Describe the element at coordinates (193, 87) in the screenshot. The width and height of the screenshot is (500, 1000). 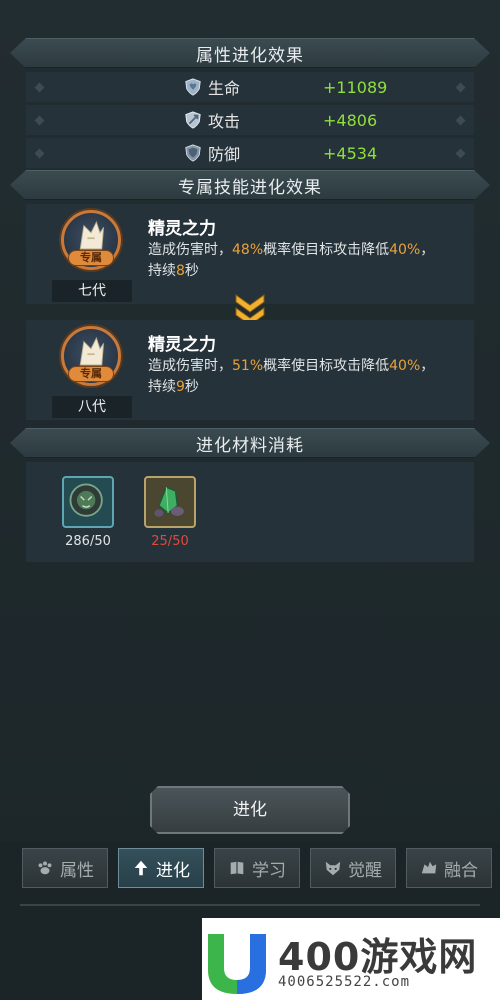
I see `heart-shield-icon` at that location.